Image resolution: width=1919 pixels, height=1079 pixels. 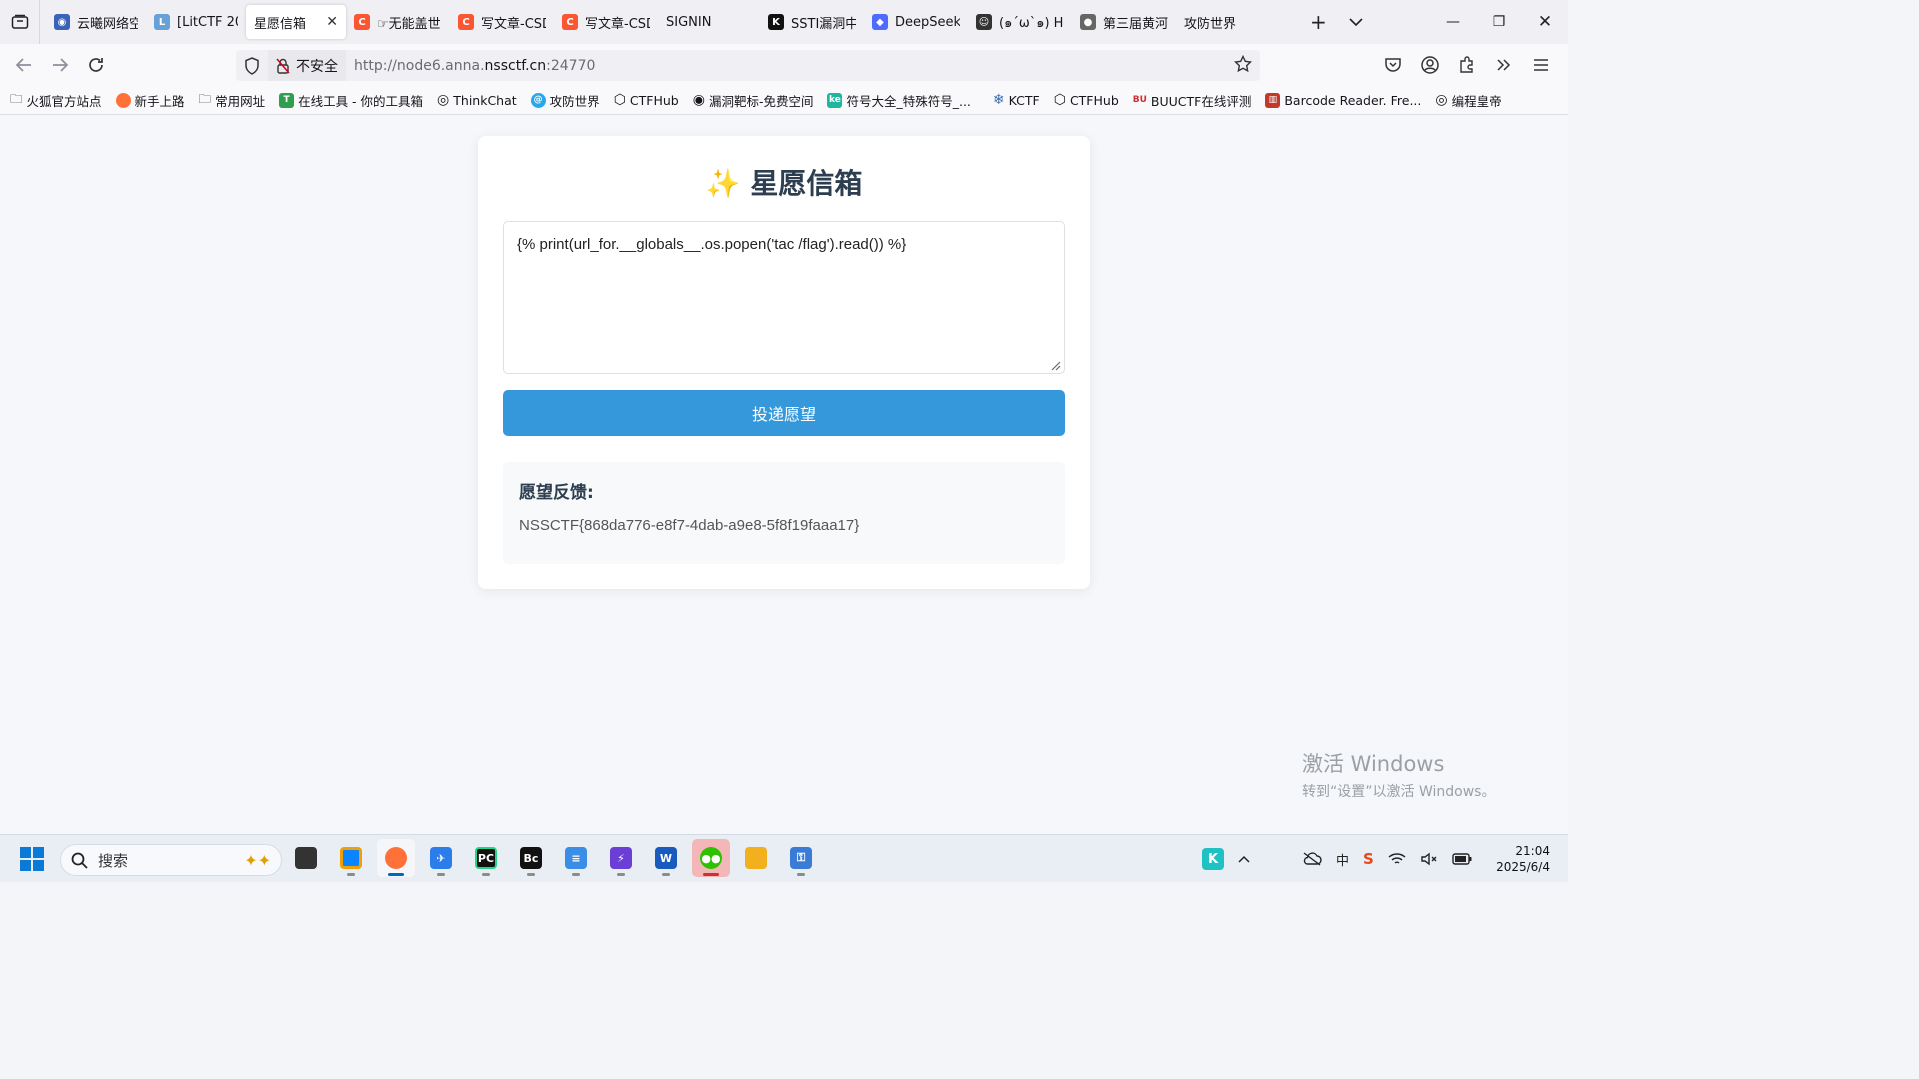 What do you see at coordinates (441, 858) in the screenshot?
I see `taskbar-app: ✈` at bounding box center [441, 858].